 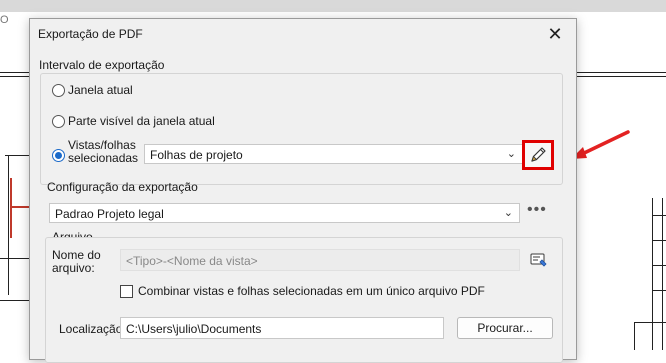 What do you see at coordinates (100, 90) in the screenshot?
I see `radio-current-window-label: Janela atual` at bounding box center [100, 90].